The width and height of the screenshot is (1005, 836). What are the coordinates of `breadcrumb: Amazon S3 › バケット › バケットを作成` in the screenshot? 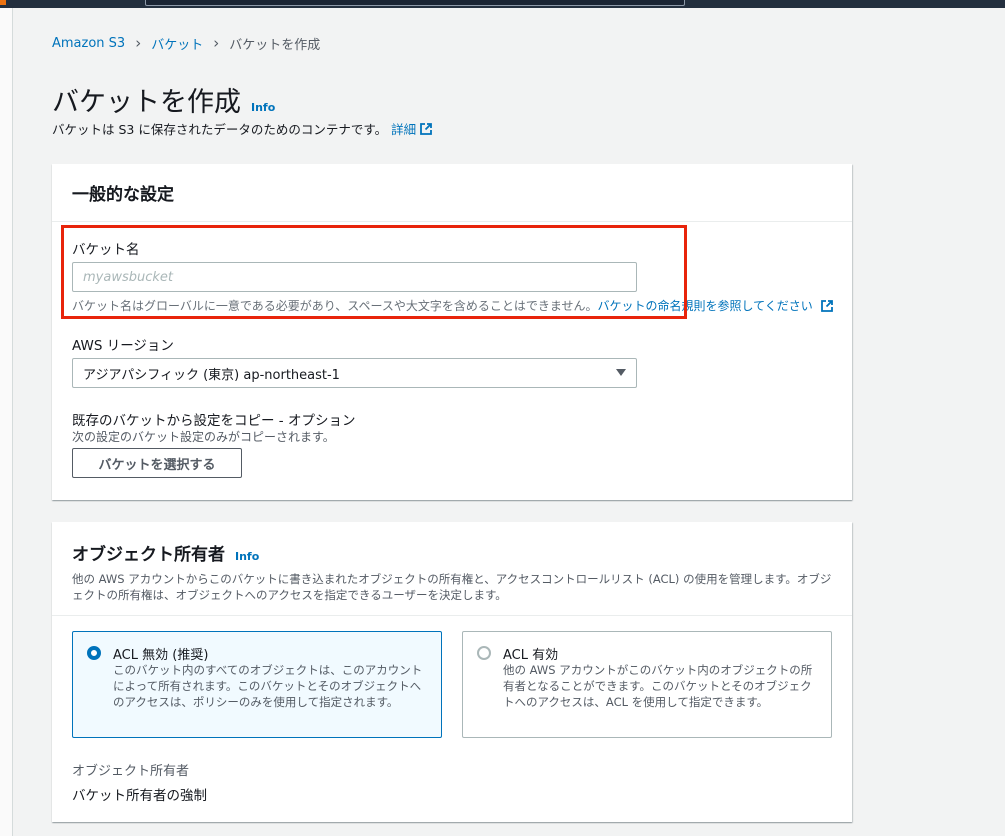 It's located at (186, 44).